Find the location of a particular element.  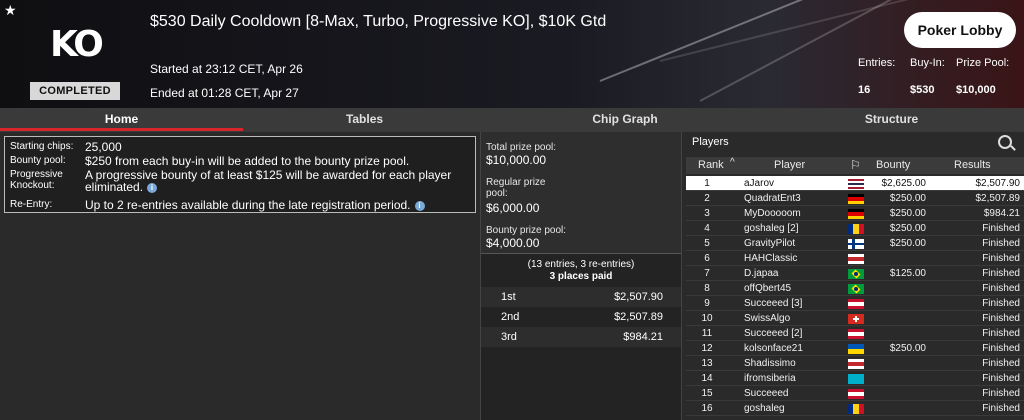

player-row: 14 ifromsiberia Finished is located at coordinates (855, 378).